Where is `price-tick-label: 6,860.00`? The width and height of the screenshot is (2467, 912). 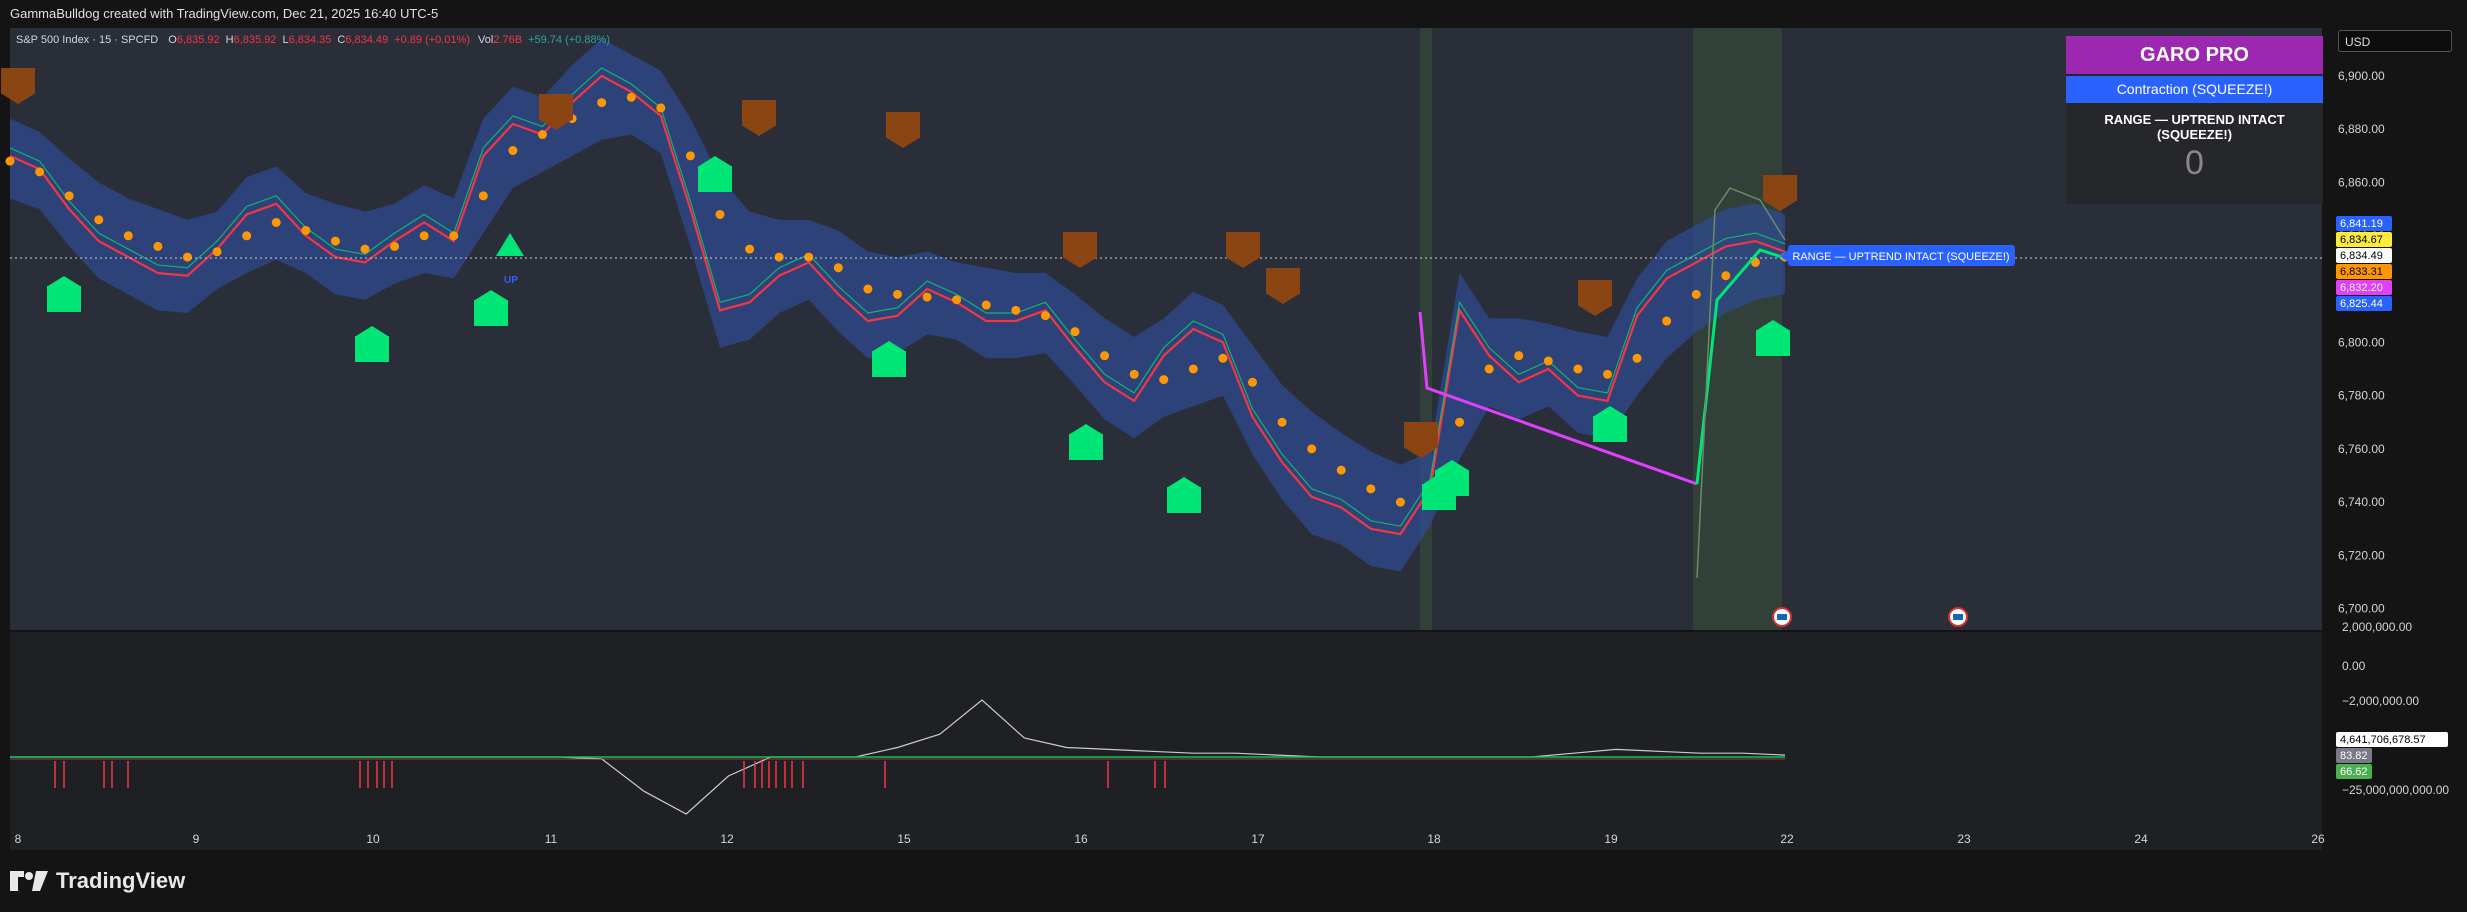
price-tick-label: 6,860.00 is located at coordinates (2361, 182).